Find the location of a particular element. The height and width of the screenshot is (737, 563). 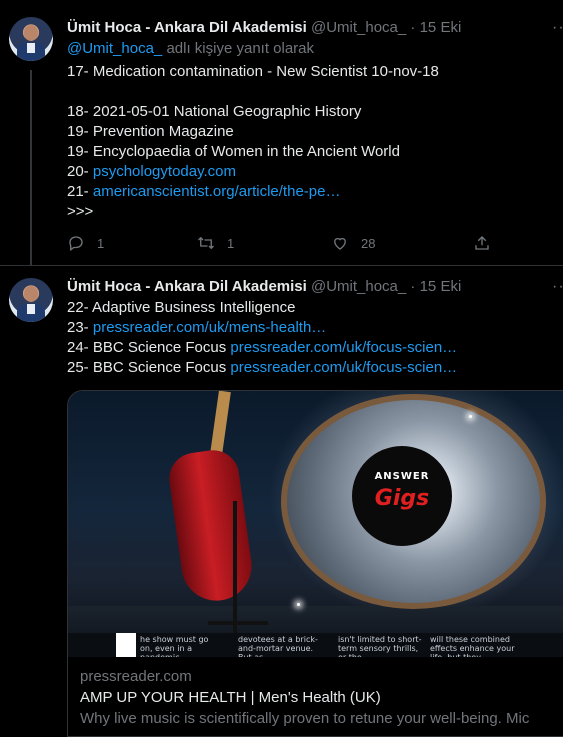

drum-logo: ANSWER Gigs is located at coordinates (402, 496).